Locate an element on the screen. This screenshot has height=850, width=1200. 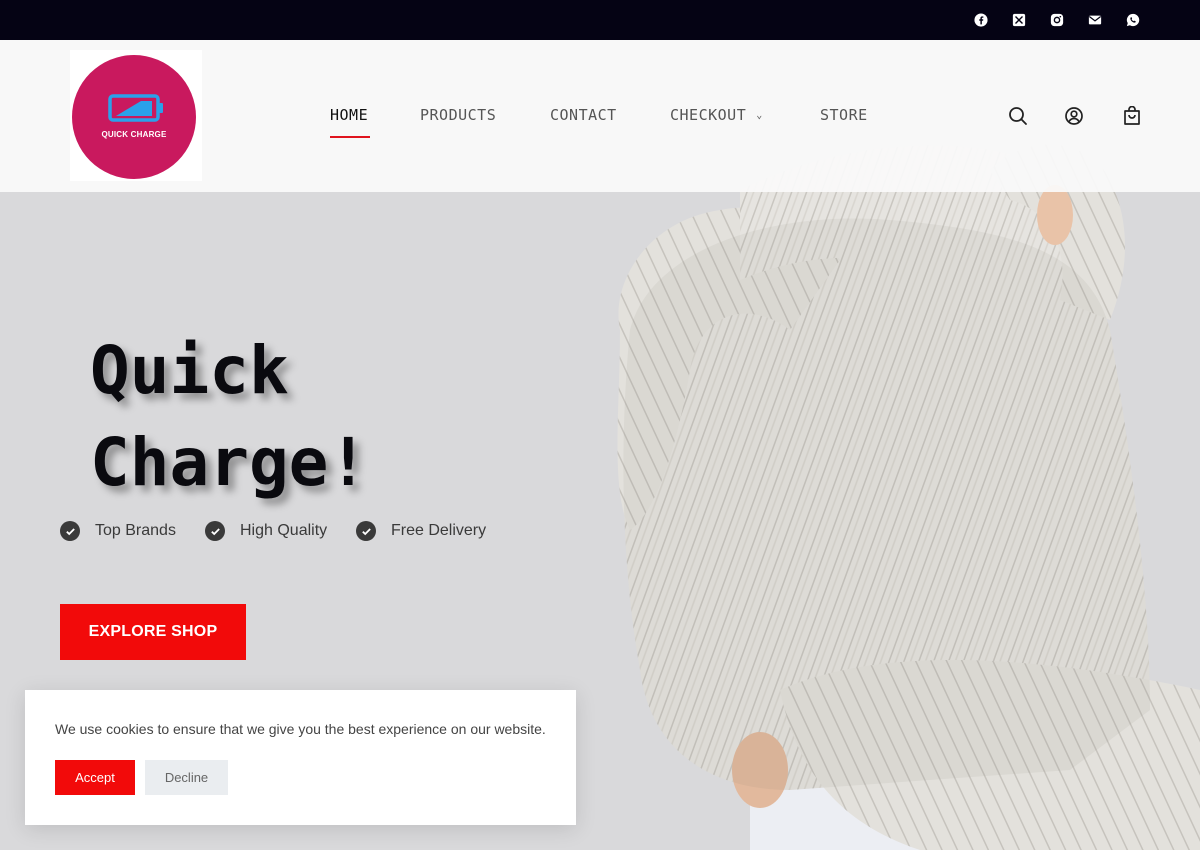
search-icon is located at coordinates (1018, 116).